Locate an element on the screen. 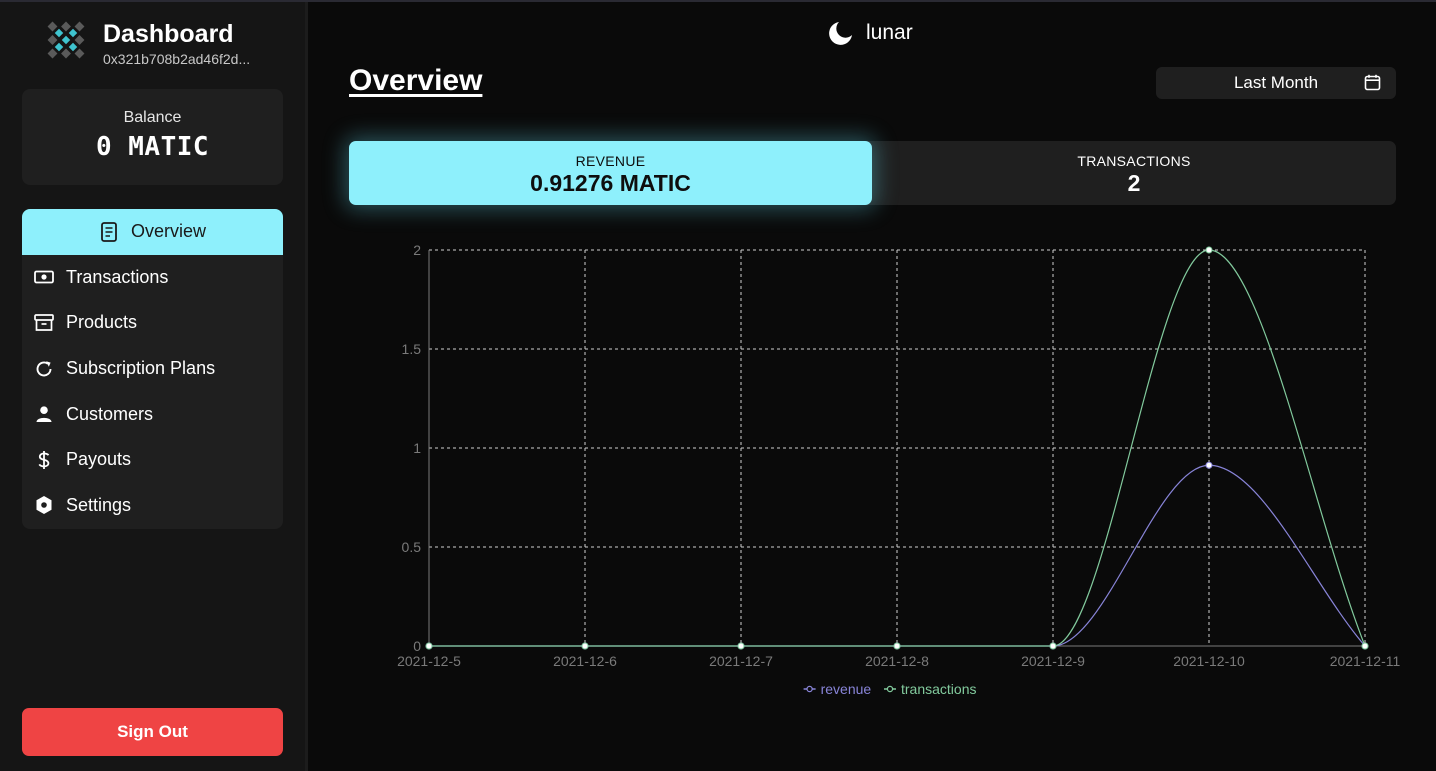 Image resolution: width=1436 pixels, height=771 pixels. sidebar-item-transactions: Transactions is located at coordinates (152, 278).